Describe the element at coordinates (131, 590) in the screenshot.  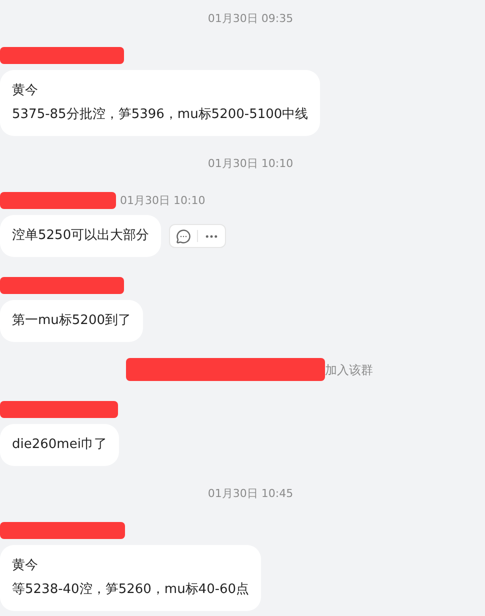
I see `message-text: 等5238-40涳，笋5260，mu标40-60点` at that location.